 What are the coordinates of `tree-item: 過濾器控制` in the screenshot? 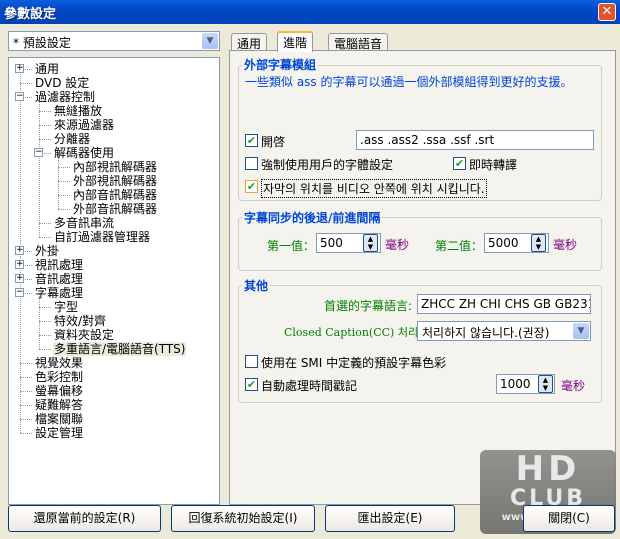 It's located at (65, 97).